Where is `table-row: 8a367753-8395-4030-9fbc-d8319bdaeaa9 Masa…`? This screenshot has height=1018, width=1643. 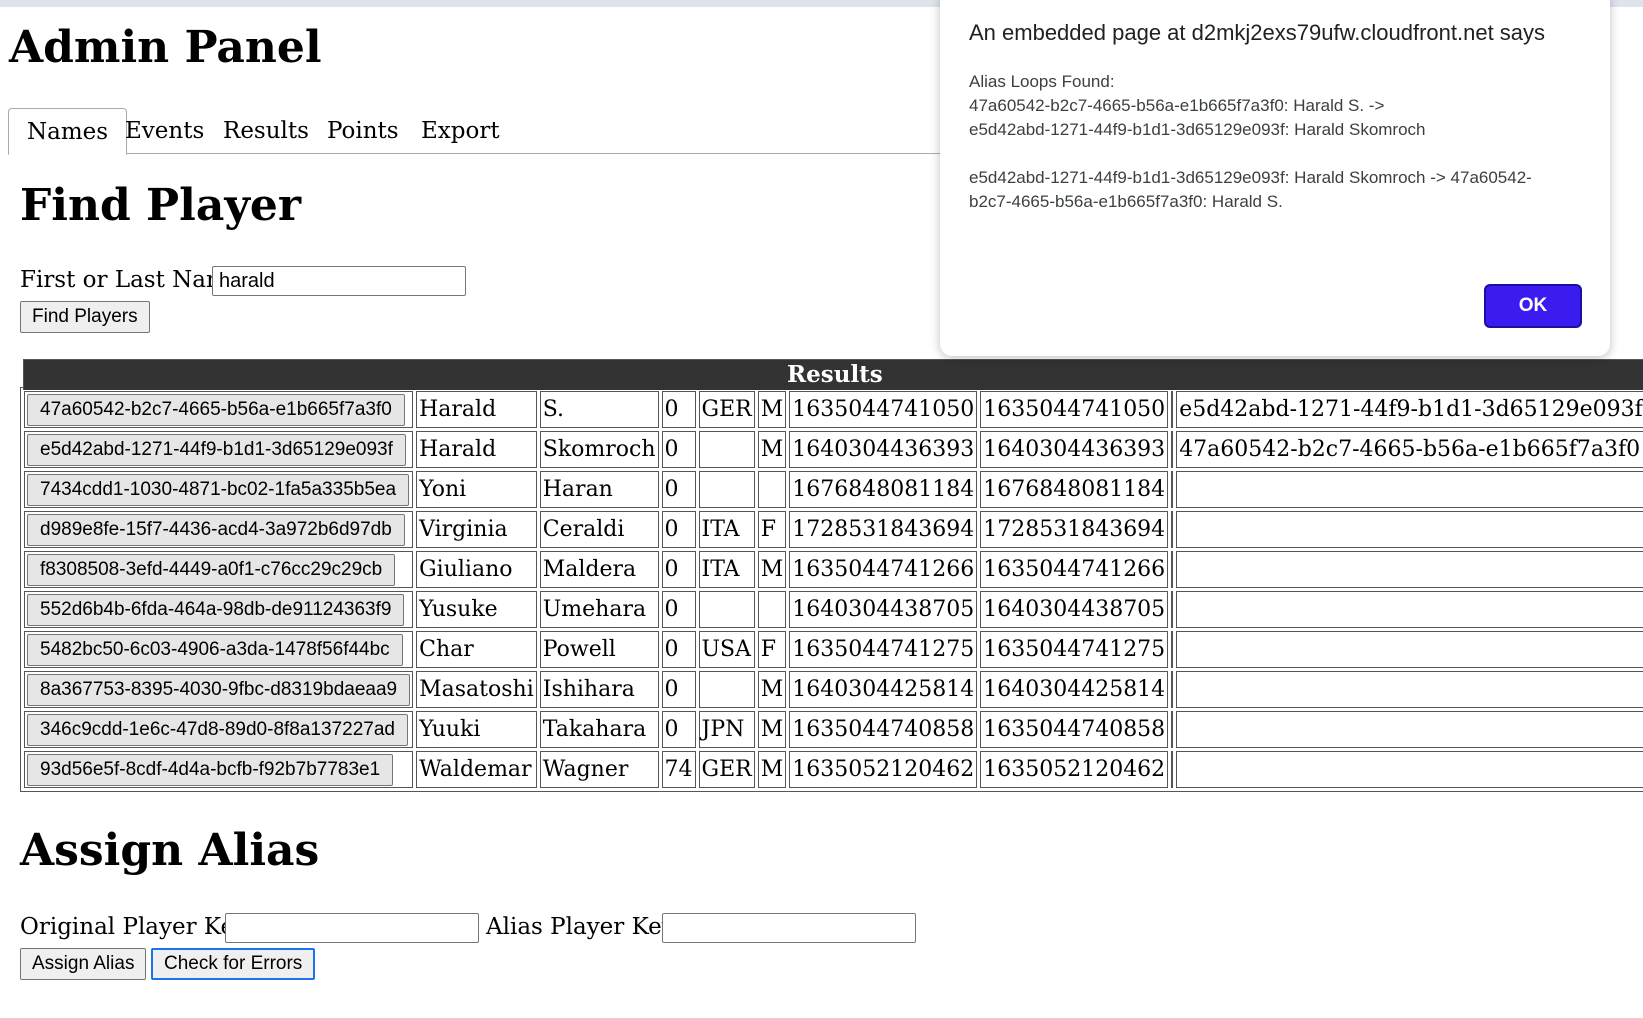 table-row: 8a367753-8395-4030-9fbc-d8319bdaeaa9 Masa… is located at coordinates (833, 689).